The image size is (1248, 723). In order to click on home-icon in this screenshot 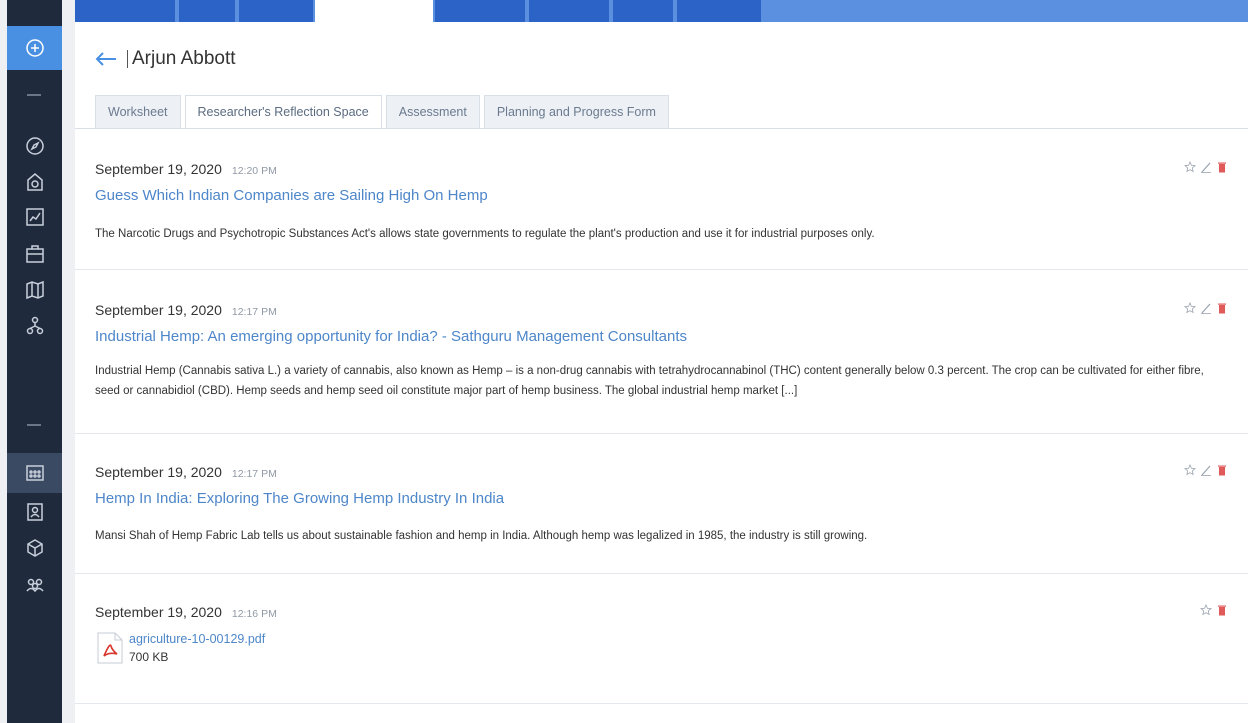, I will do `click(34, 182)`.